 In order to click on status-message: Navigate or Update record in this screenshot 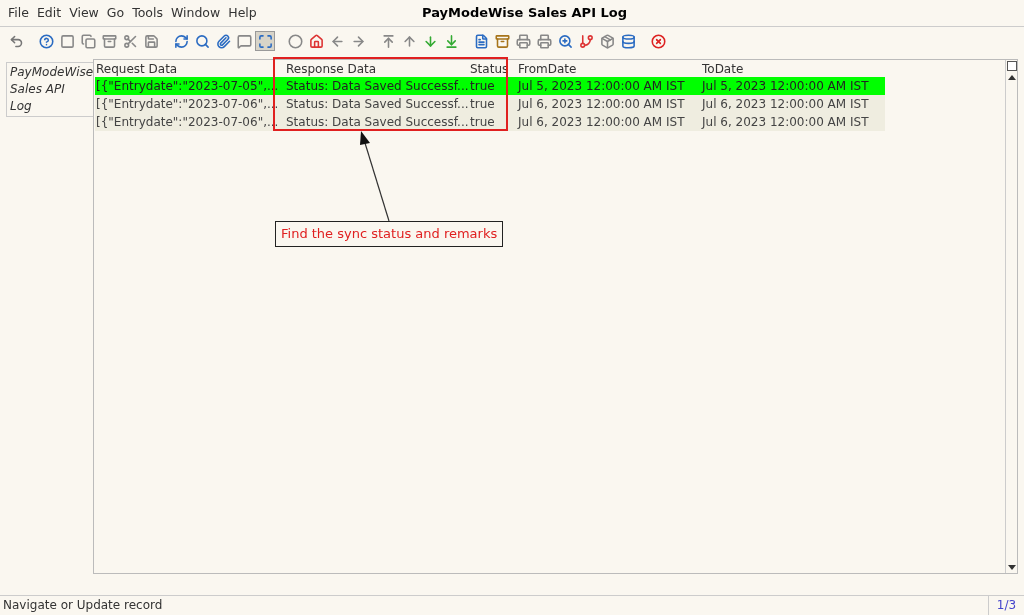, I will do `click(83, 605)`.